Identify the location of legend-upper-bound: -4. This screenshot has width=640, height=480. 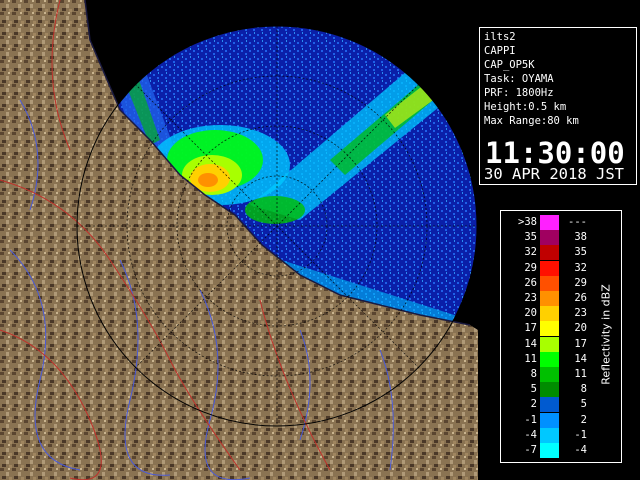
(580, 450).